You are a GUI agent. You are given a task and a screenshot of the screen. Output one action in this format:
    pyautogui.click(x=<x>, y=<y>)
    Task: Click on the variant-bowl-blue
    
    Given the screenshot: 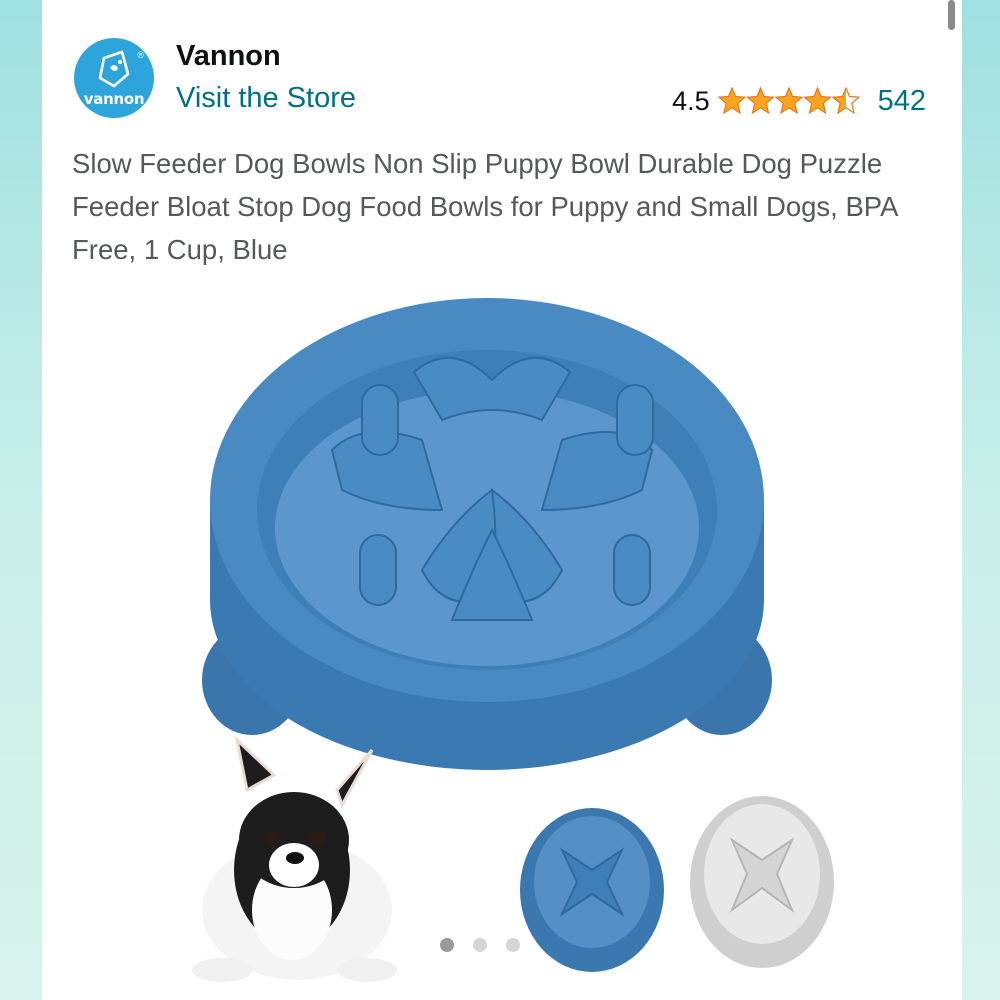 What is the action you would take?
    pyautogui.click(x=592, y=890)
    